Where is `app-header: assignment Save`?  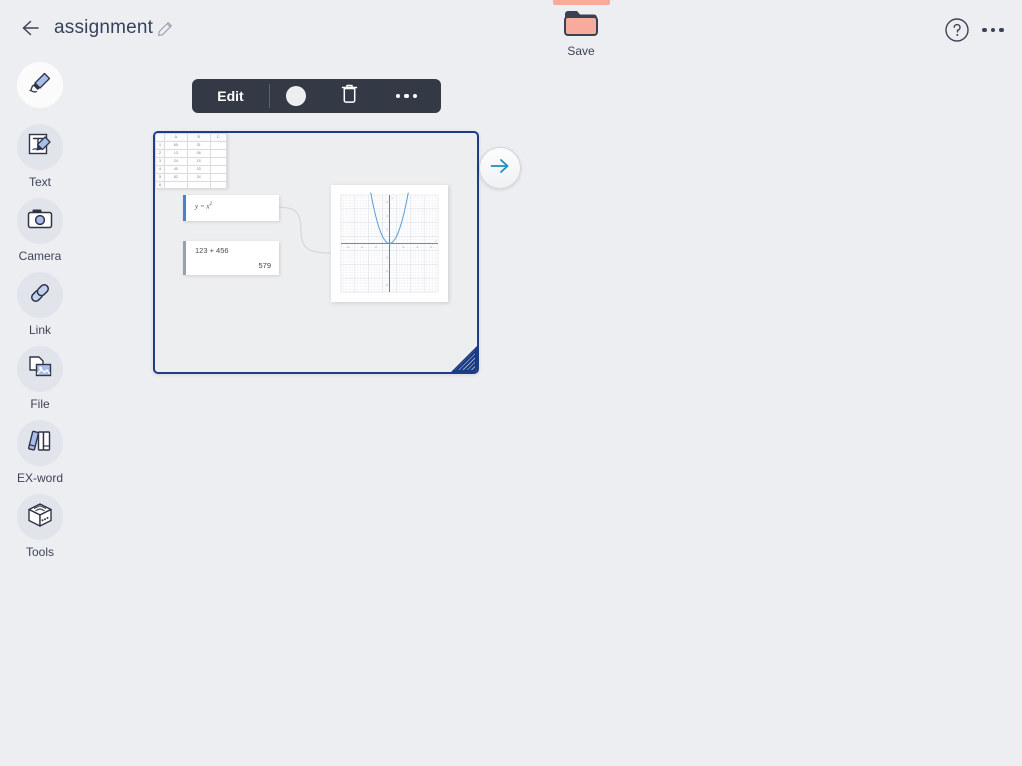
app-header: assignment Save is located at coordinates (511, 30).